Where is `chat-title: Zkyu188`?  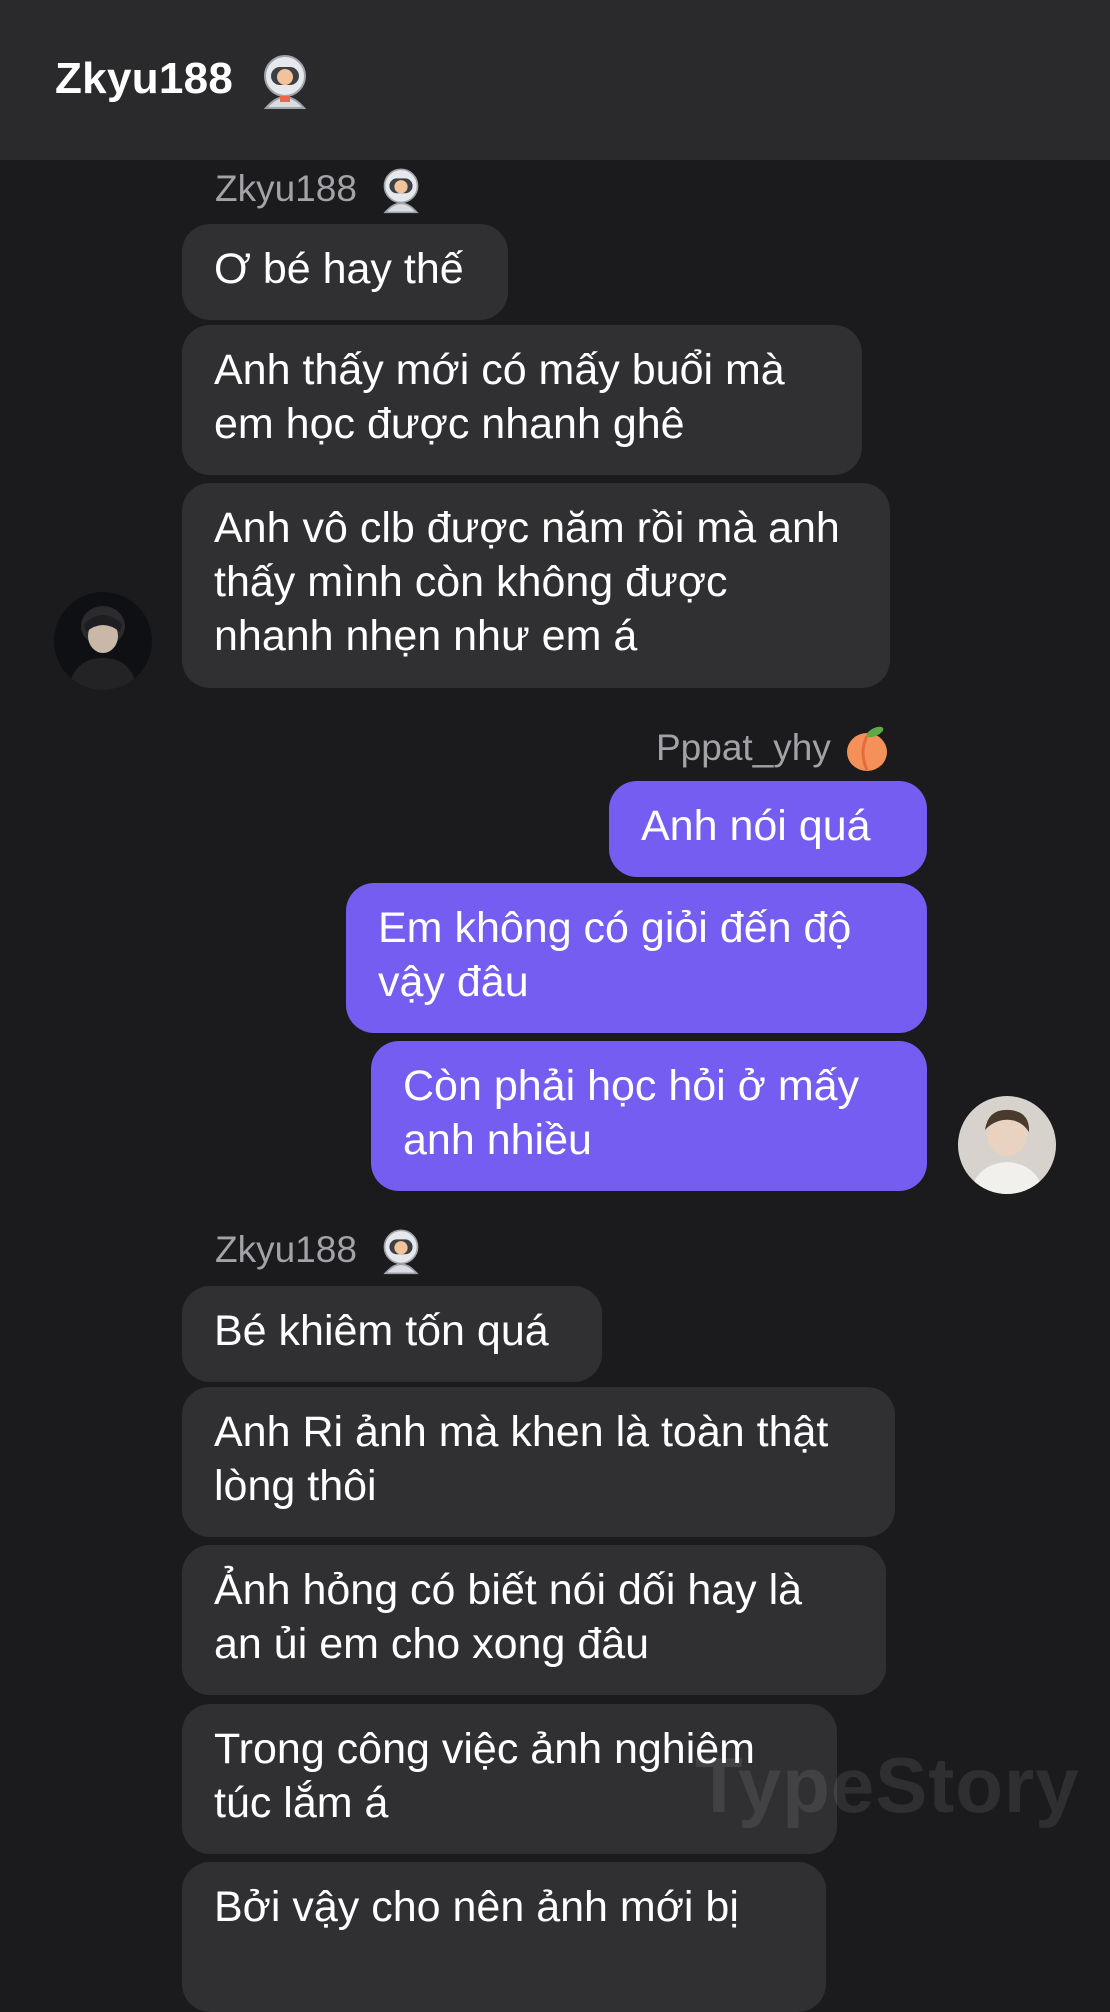 chat-title: Zkyu188 is located at coordinates (144, 78).